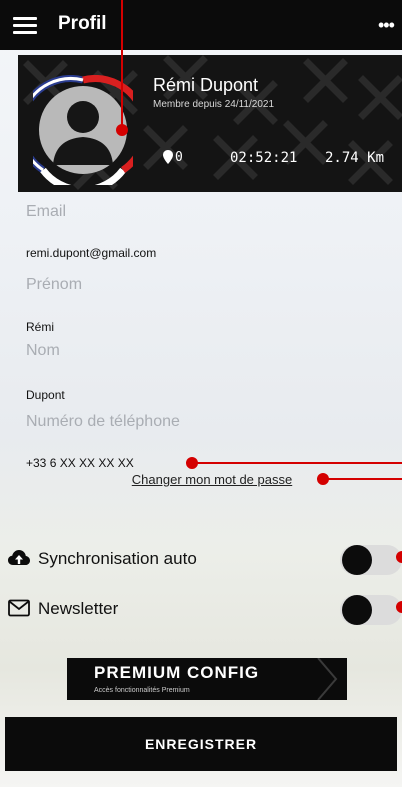 This screenshot has height=787, width=402. Describe the element at coordinates (117, 558) in the screenshot. I see `sync-label: Synchronisation auto` at that location.